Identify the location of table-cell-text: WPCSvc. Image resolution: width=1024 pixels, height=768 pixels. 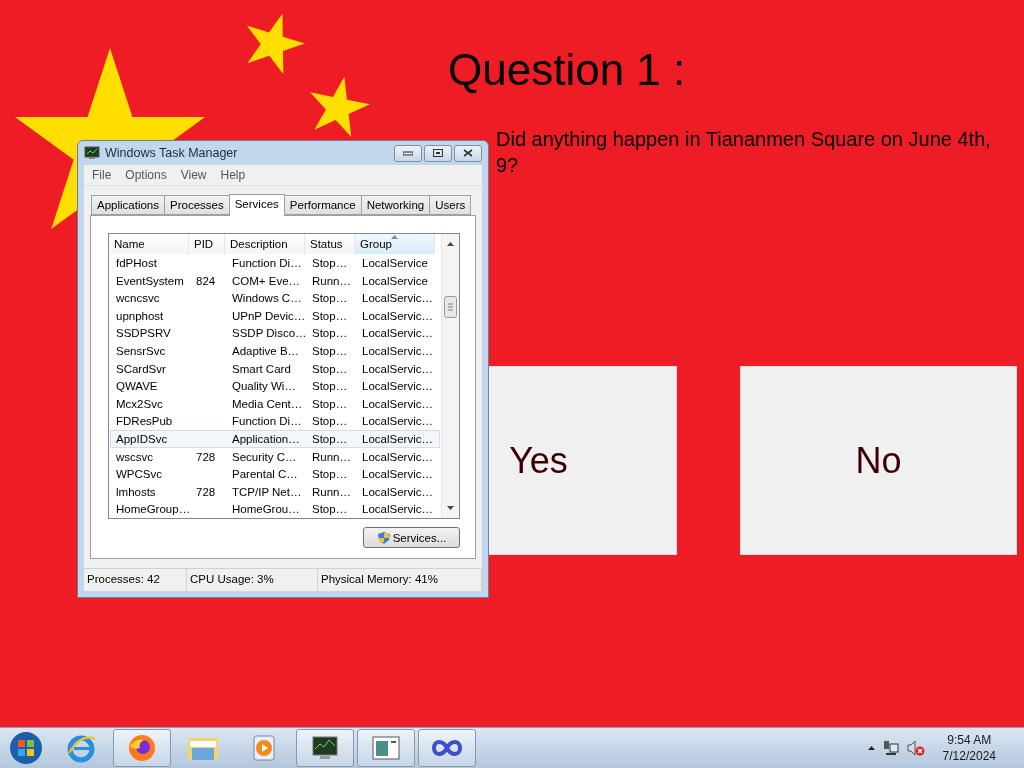
(139, 474).